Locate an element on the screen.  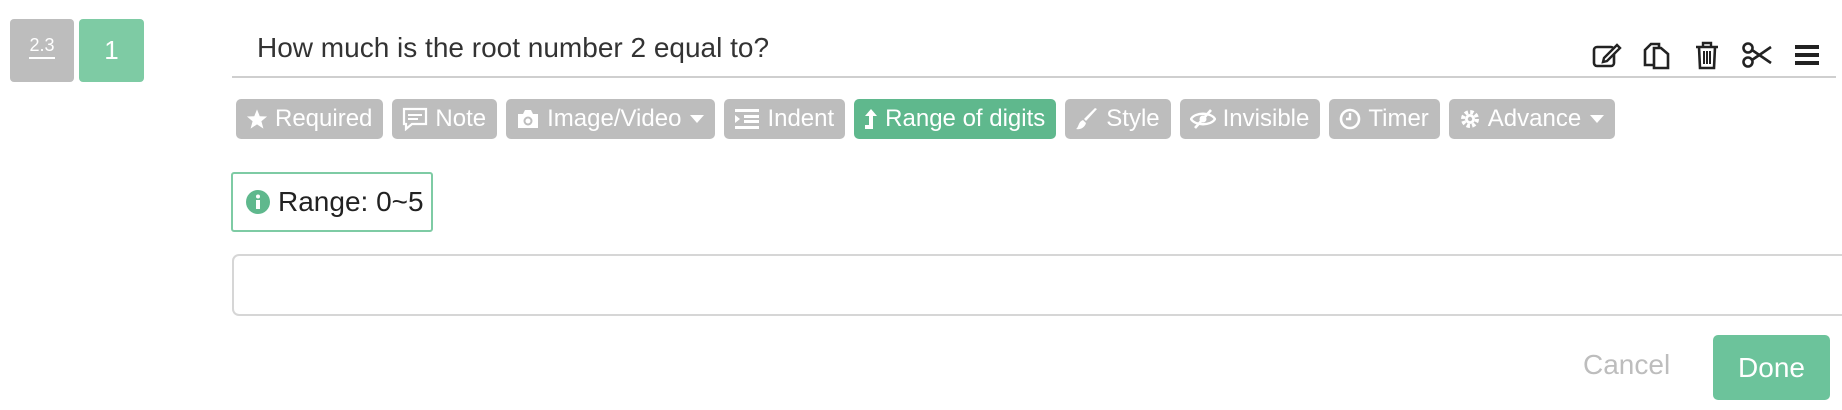
question-type-badge: 2.3 is located at coordinates (42, 50).